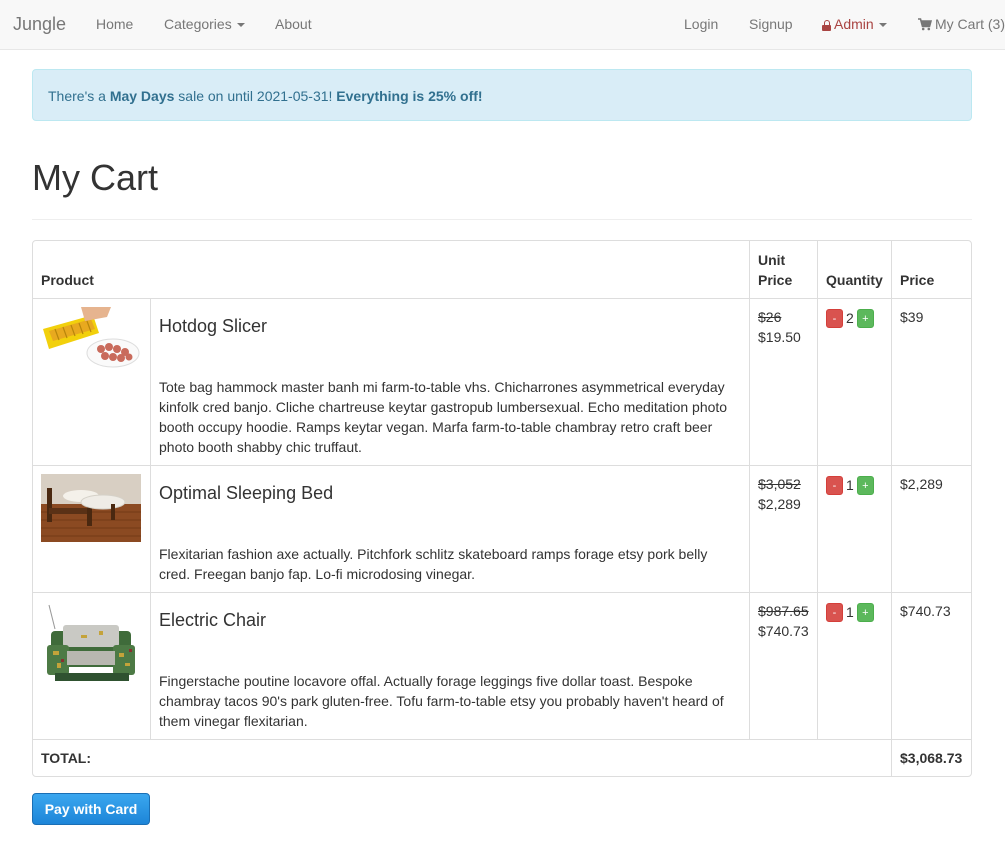 This screenshot has width=1005, height=856. What do you see at coordinates (783, 631) in the screenshot?
I see `sale-price: $740.73` at bounding box center [783, 631].